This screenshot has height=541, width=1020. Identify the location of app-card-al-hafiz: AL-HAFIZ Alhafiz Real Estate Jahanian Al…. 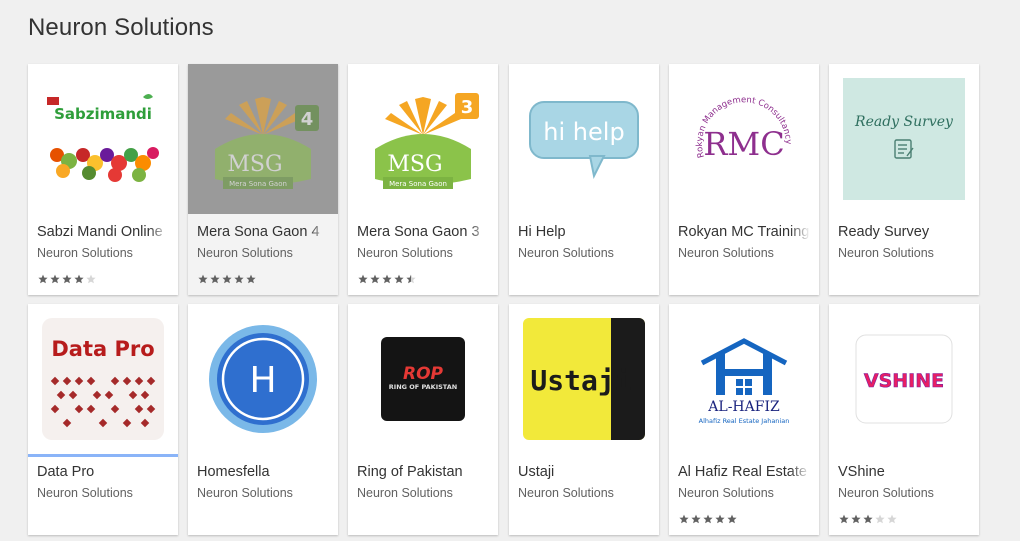
(744, 419).